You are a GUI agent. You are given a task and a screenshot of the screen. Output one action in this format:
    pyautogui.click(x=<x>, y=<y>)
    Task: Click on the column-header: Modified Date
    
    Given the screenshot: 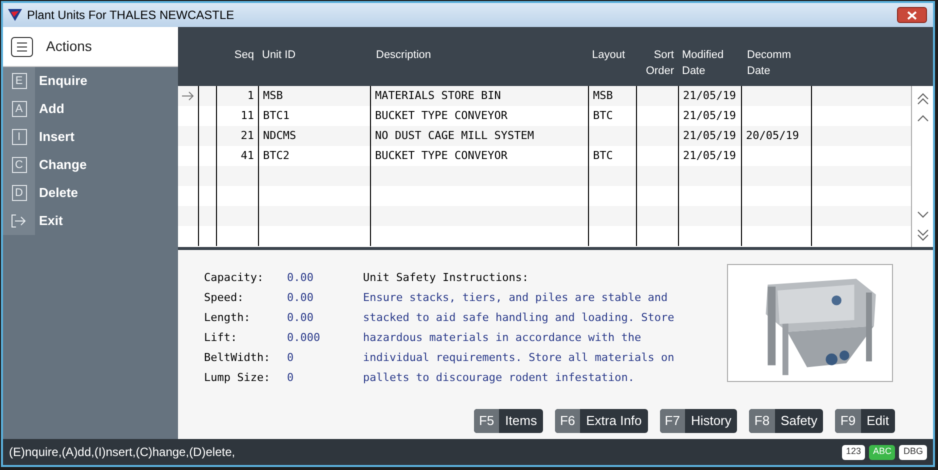 What is the action you would take?
    pyautogui.click(x=711, y=66)
    